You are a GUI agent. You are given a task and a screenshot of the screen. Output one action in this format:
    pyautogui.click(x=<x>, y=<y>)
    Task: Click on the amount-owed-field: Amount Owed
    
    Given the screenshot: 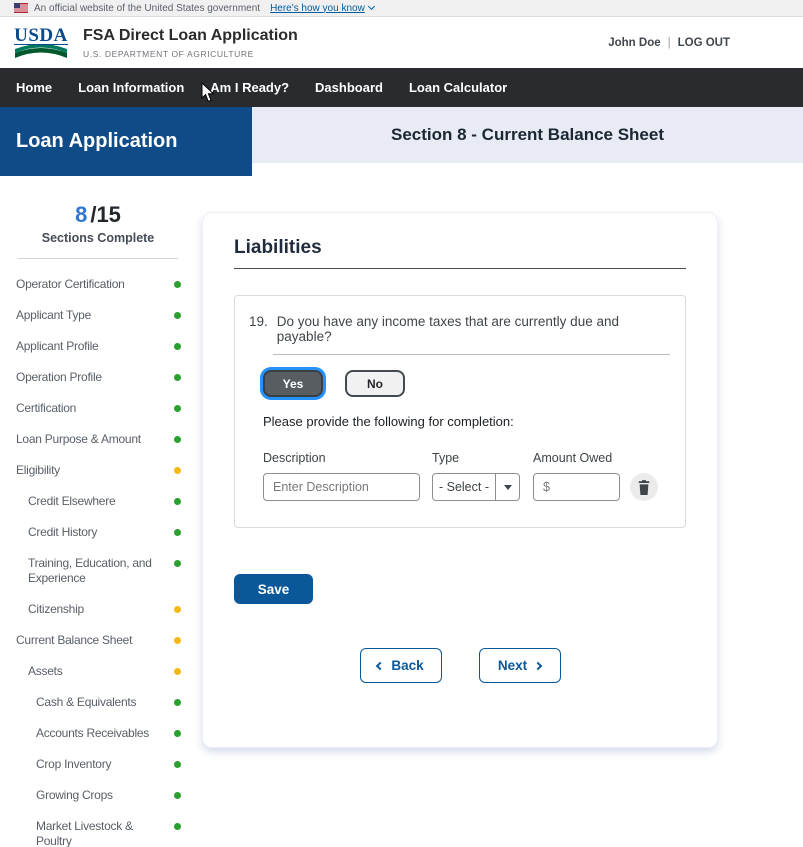 What is the action you would take?
    pyautogui.click(x=576, y=476)
    